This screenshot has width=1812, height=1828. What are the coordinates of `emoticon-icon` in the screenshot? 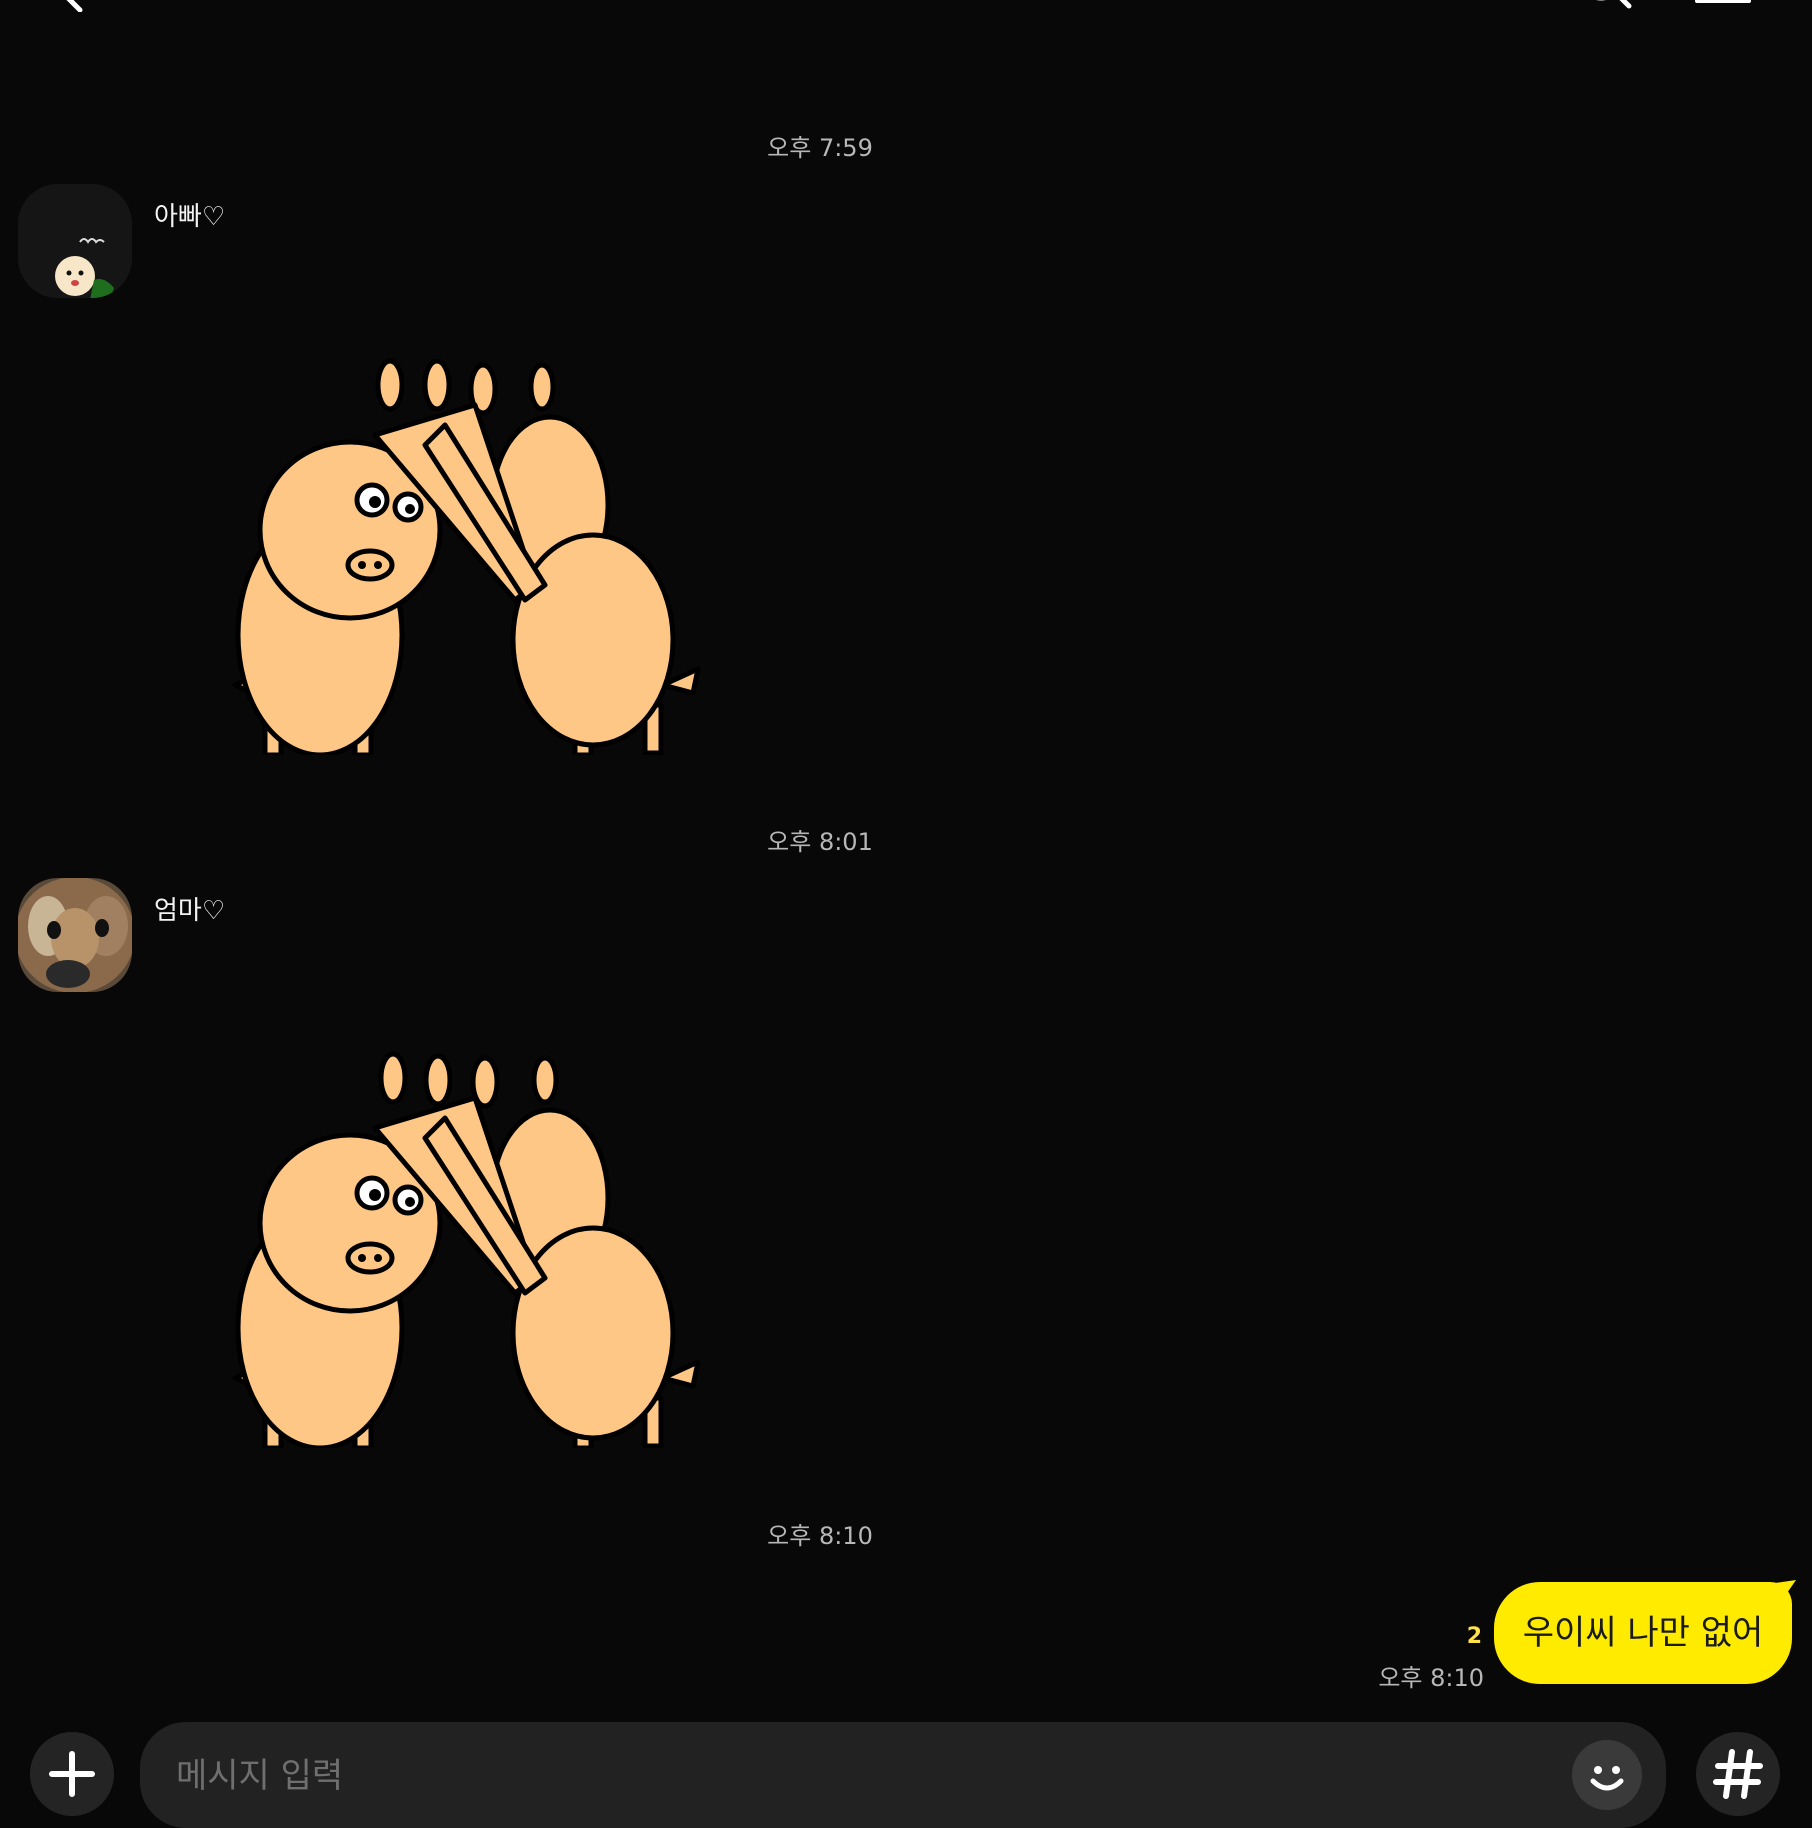 It's located at (1607, 1778).